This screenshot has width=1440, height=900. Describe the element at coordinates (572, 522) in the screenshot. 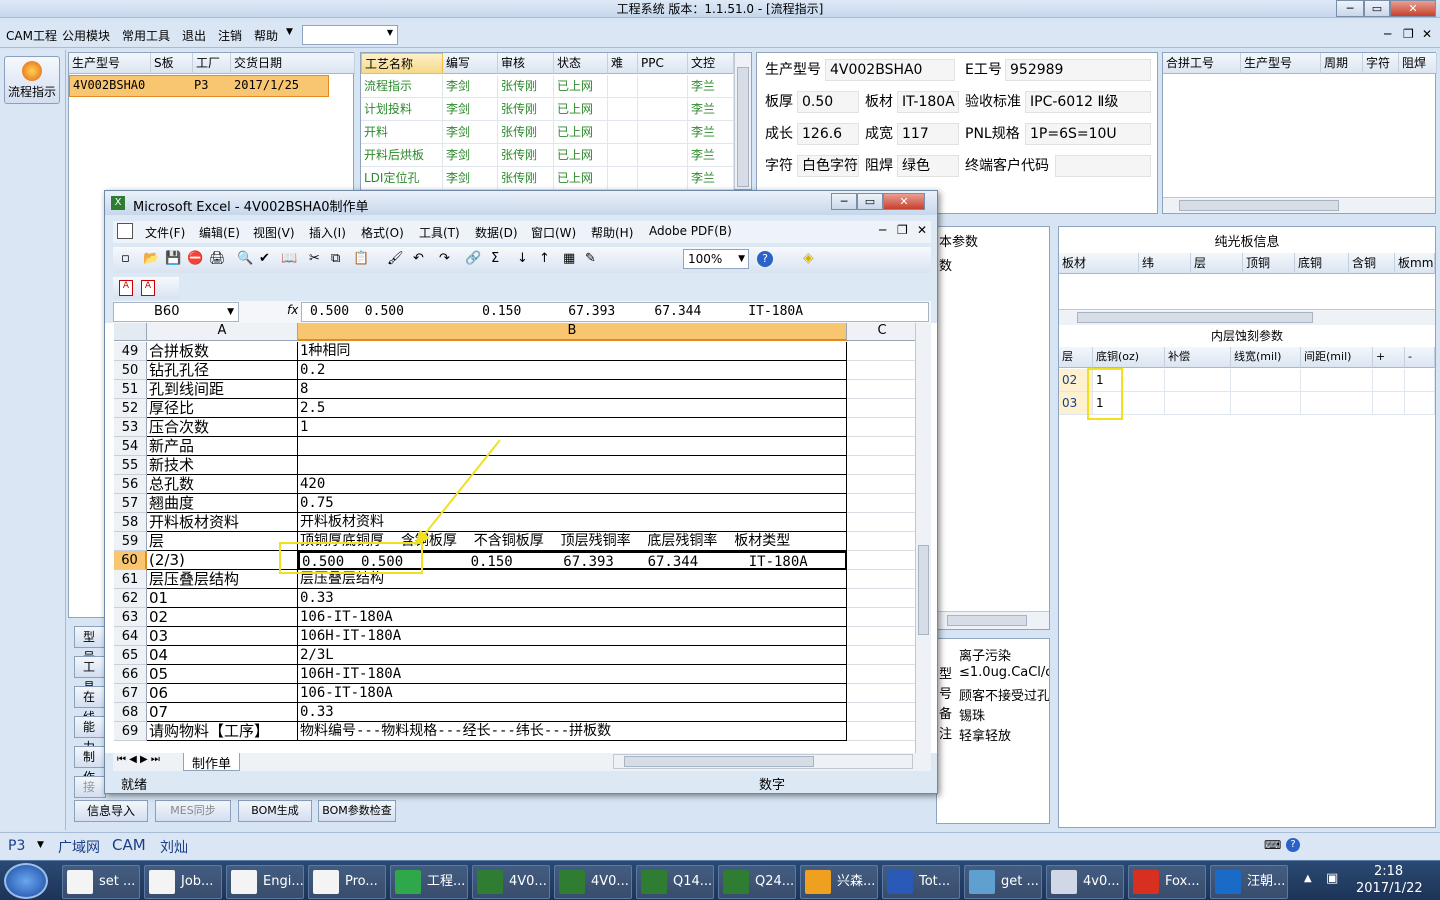

I see `cell-b: 开料板材资料` at that location.